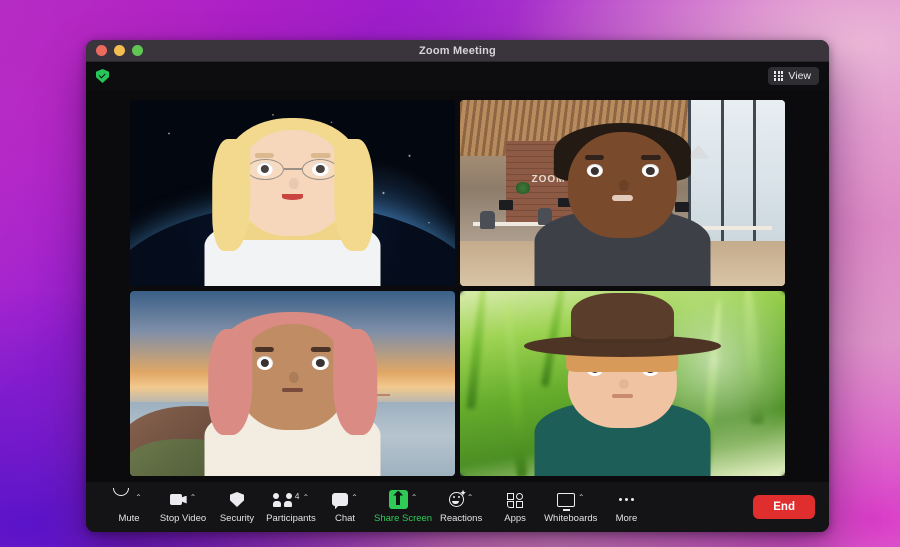 The width and height of the screenshot is (900, 547). I want to click on avatar-boy-fedora, so click(622, 384).